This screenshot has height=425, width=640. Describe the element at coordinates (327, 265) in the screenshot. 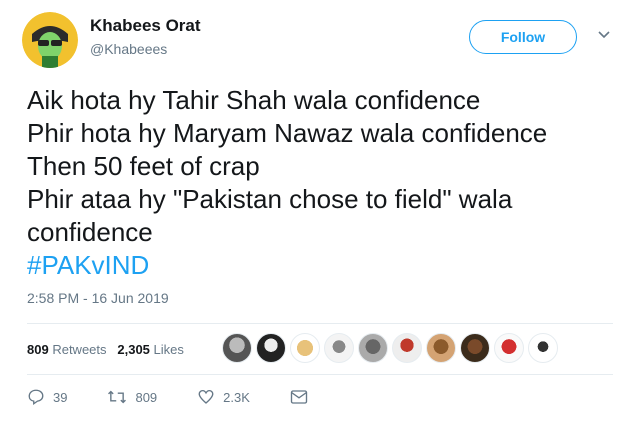

I see `hashtag-link: #PAKvIND` at that location.